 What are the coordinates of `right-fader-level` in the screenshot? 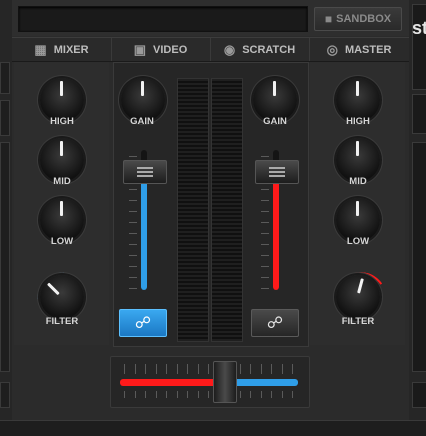 It's located at (276, 230).